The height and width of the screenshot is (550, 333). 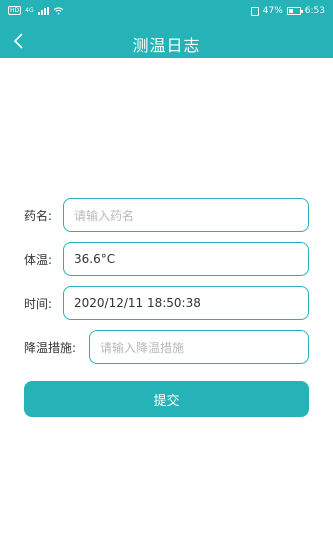 I want to click on form-row-temperature: 体温: 36.6°C, so click(x=166, y=259).